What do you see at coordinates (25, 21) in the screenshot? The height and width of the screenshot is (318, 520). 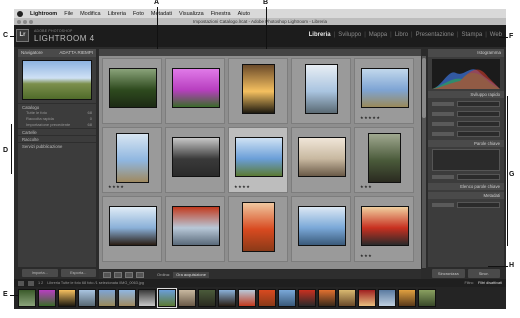 I see `minimize-window-icon` at bounding box center [25, 21].